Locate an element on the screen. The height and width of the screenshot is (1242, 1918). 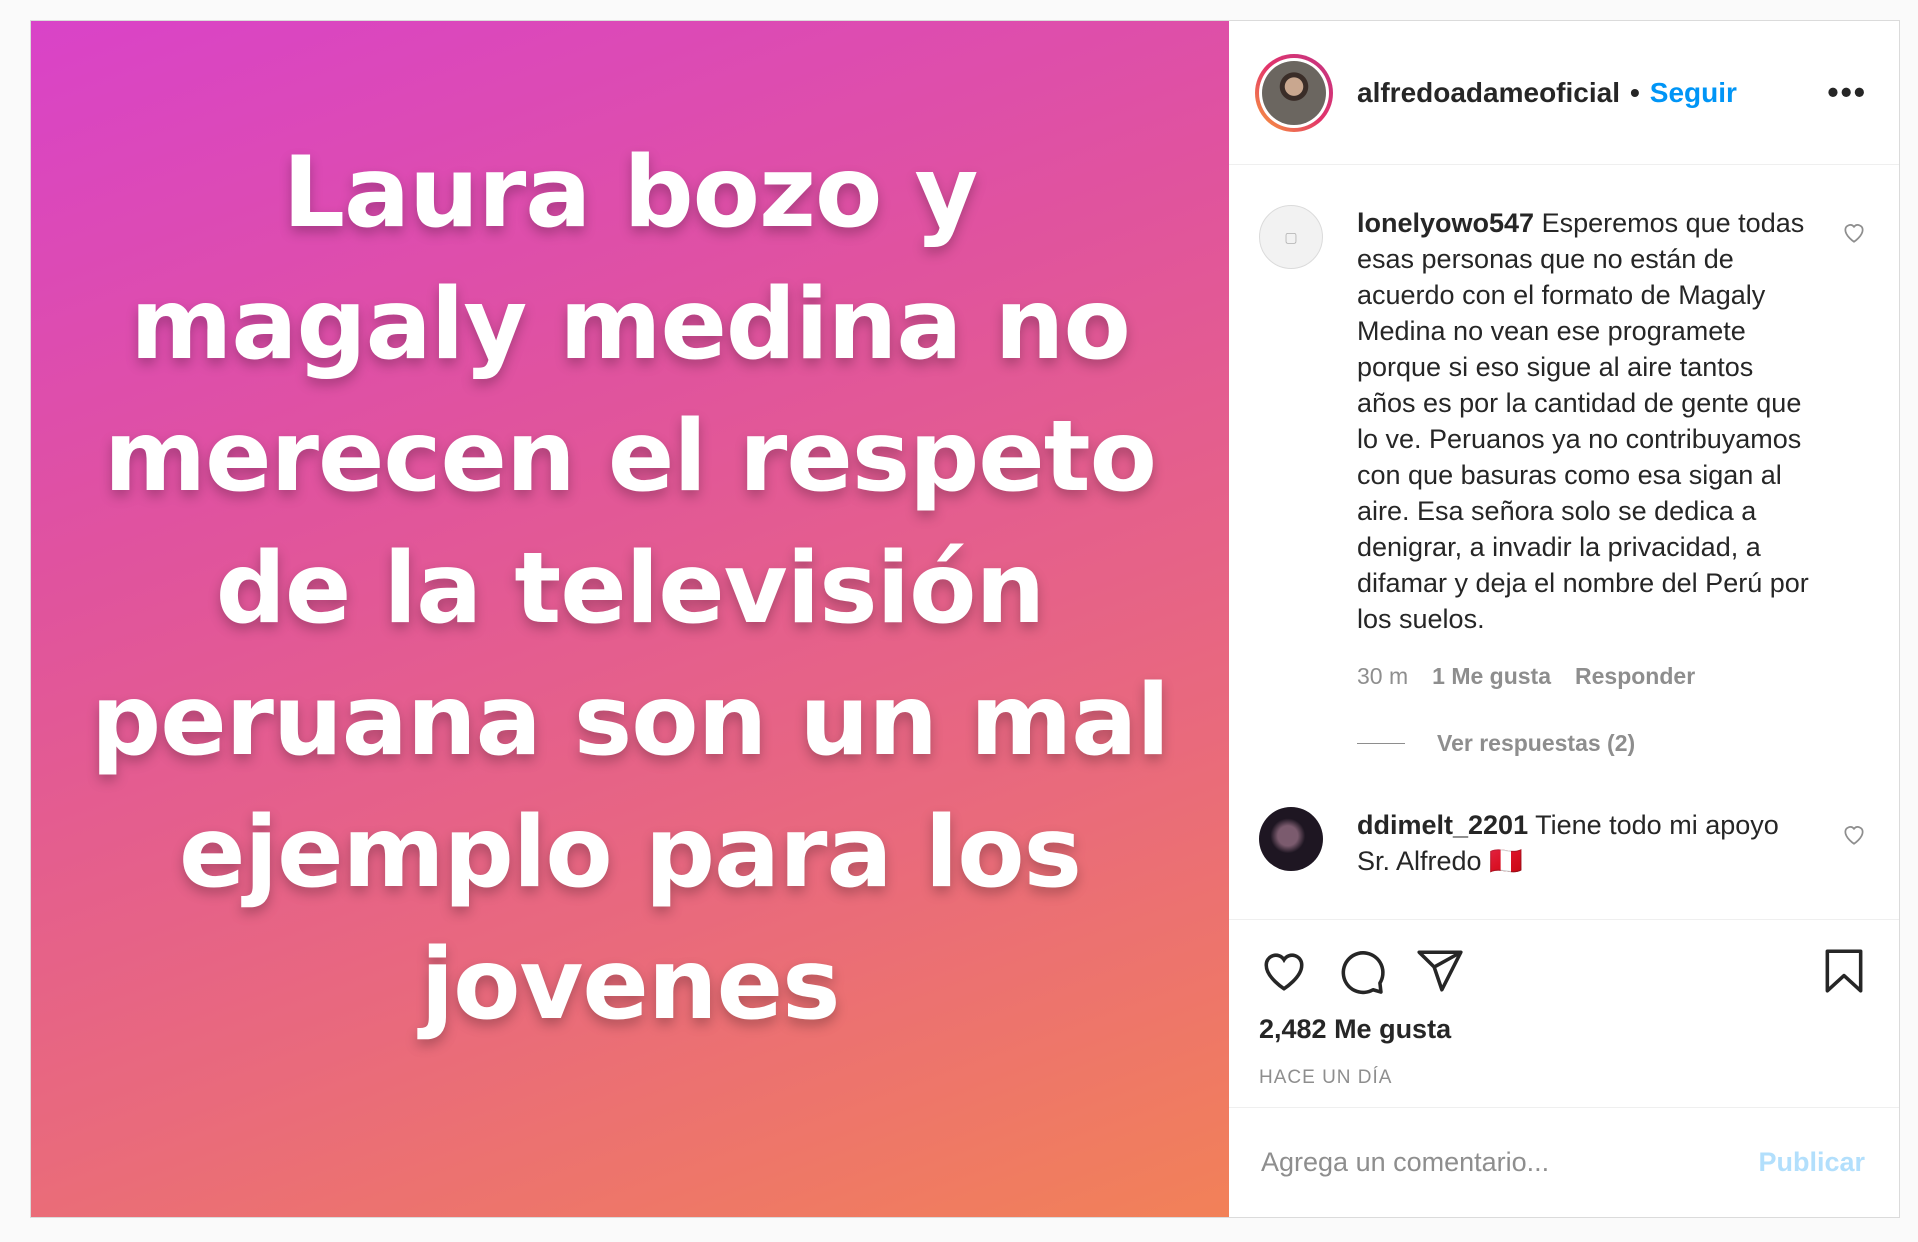
post-header: alfredoadameoficial • Seguir ••• is located at coordinates (1564, 93).